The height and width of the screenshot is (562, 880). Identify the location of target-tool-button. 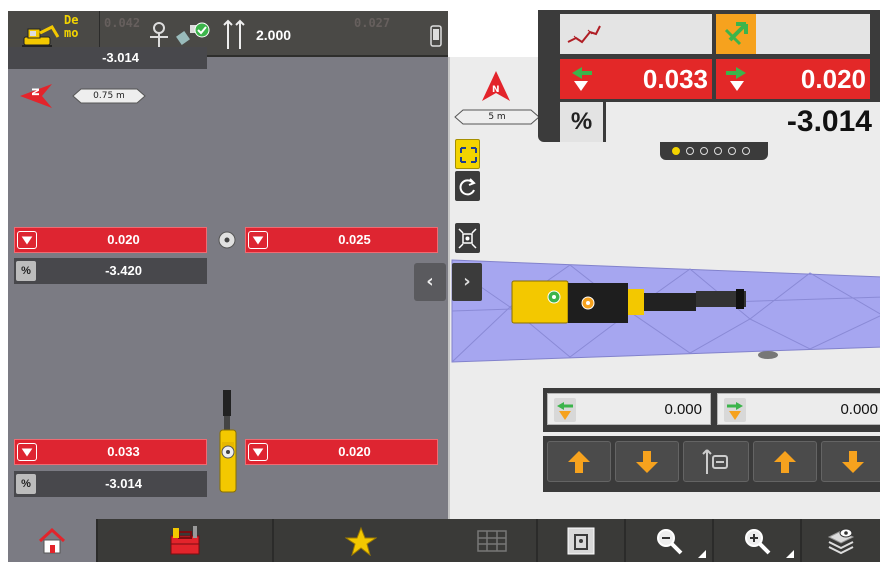
(582, 540).